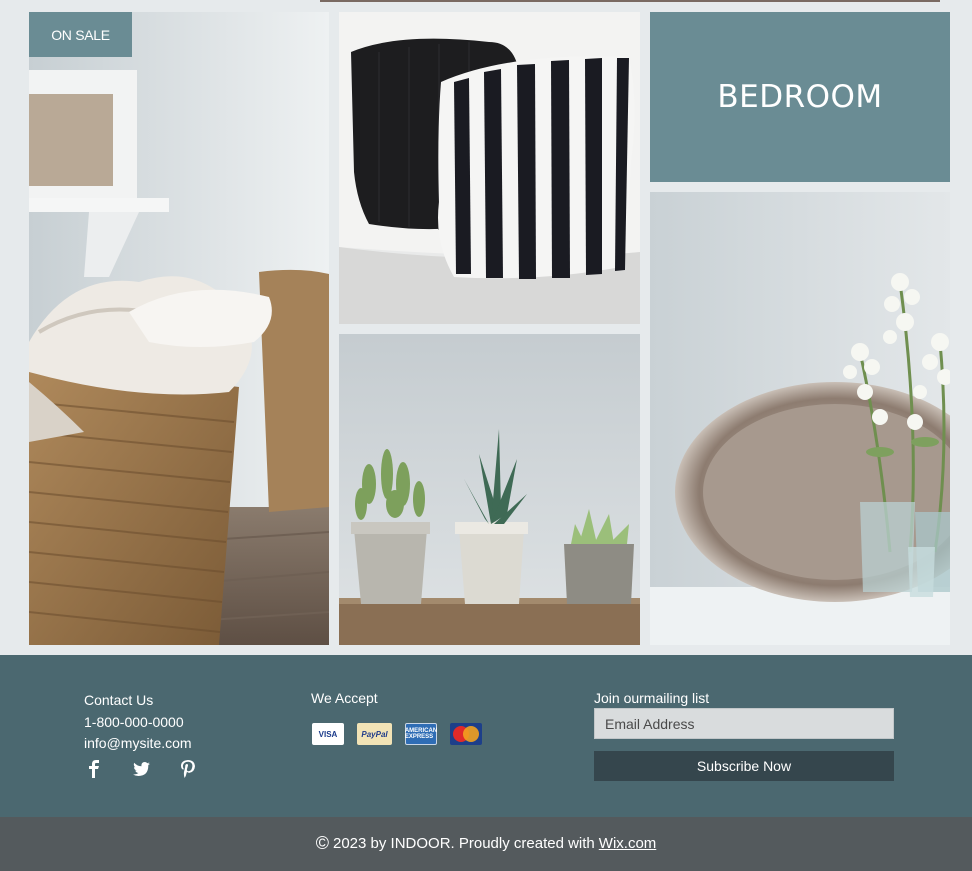  I want to click on copyright-text: 2023 by INDOOR. Proudly created with, so click(463, 843).